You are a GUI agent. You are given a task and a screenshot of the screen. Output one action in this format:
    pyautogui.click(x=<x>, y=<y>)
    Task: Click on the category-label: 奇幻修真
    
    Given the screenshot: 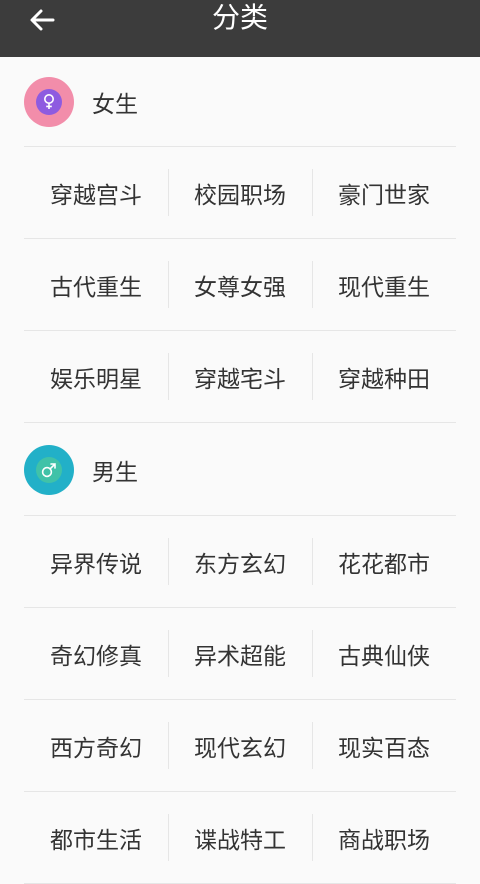 What is the action you would take?
    pyautogui.click(x=96, y=656)
    